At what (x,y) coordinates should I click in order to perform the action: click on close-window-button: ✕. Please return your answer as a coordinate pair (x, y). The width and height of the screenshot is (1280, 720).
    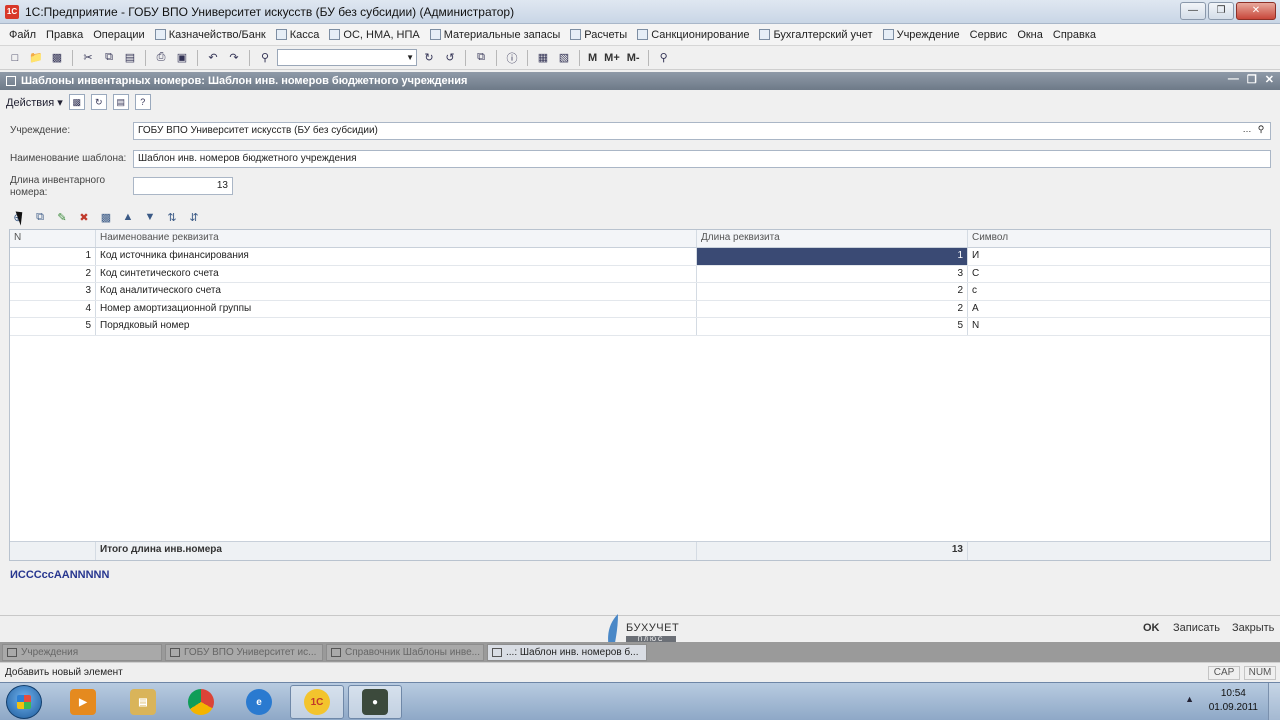
    Looking at the image, I should click on (1256, 11).